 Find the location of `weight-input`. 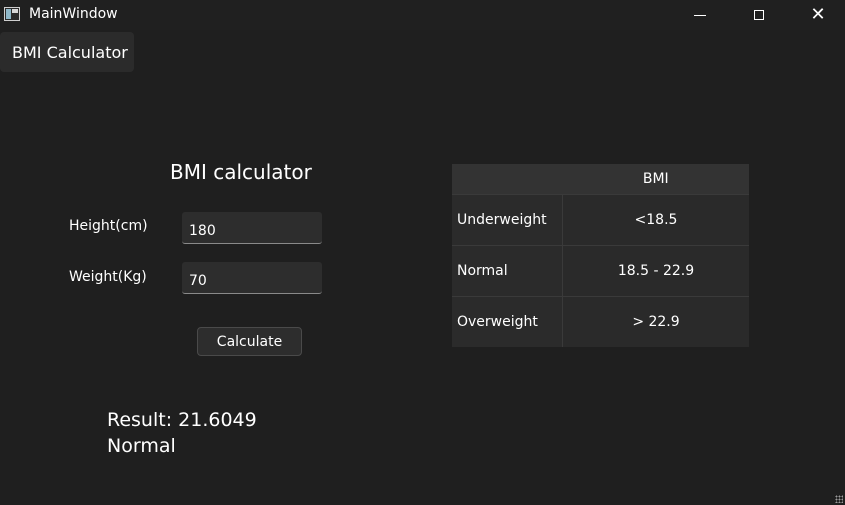

weight-input is located at coordinates (252, 278).